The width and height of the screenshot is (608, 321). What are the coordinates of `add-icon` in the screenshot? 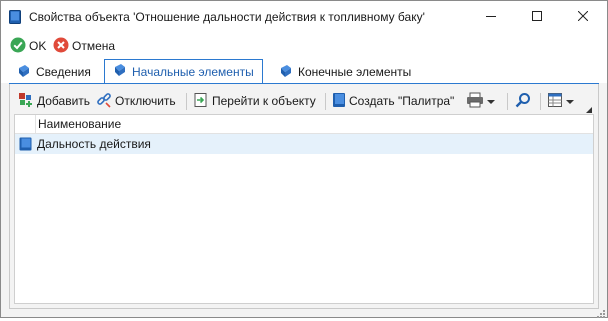 It's located at (26, 101).